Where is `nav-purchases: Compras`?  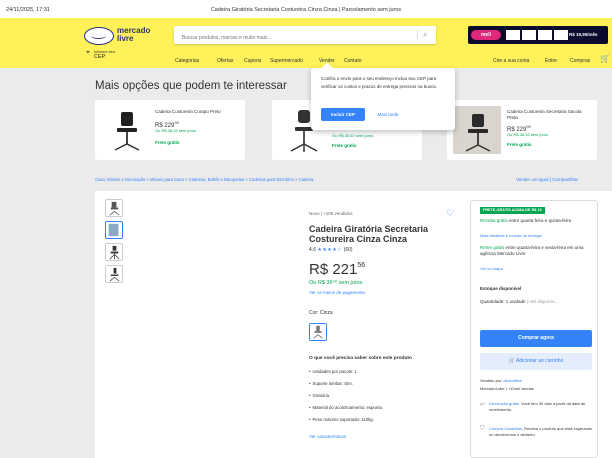
nav-purchases: Compras is located at coordinates (580, 61).